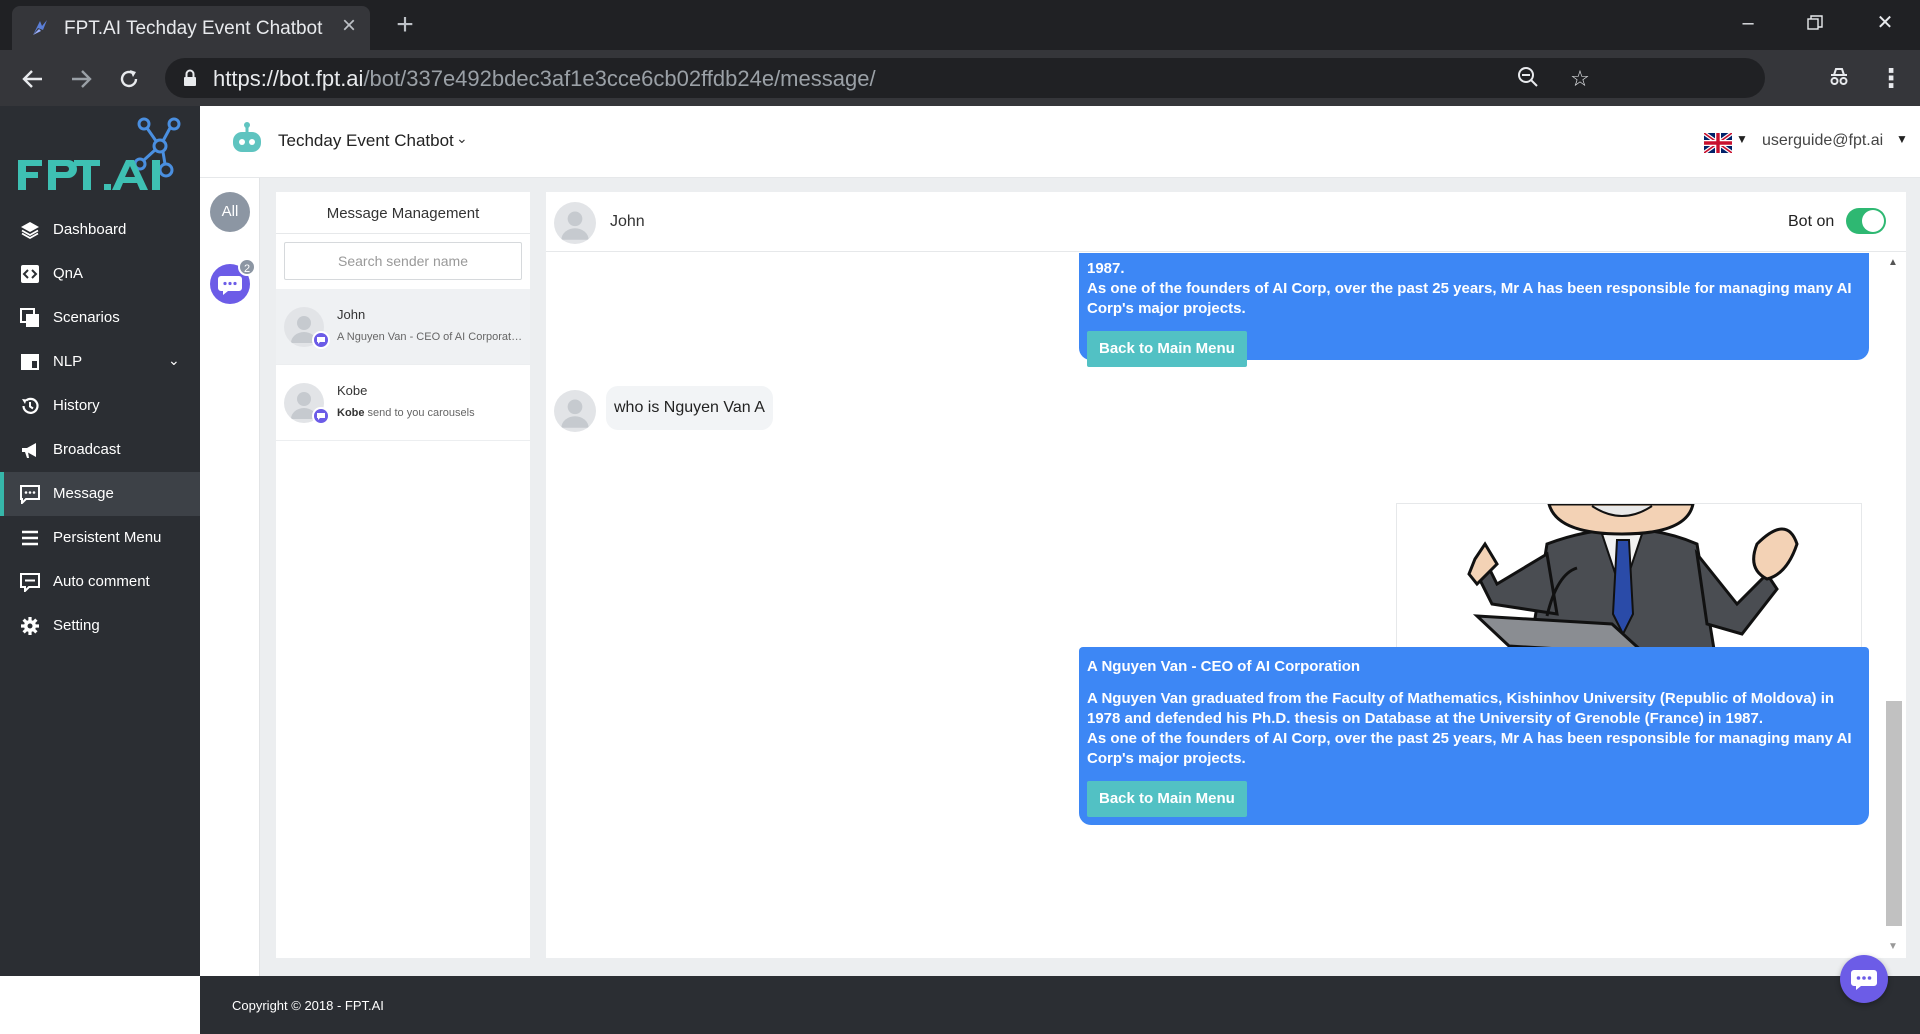 The width and height of the screenshot is (1920, 1034). I want to click on filter-all-button: All, so click(230, 212).